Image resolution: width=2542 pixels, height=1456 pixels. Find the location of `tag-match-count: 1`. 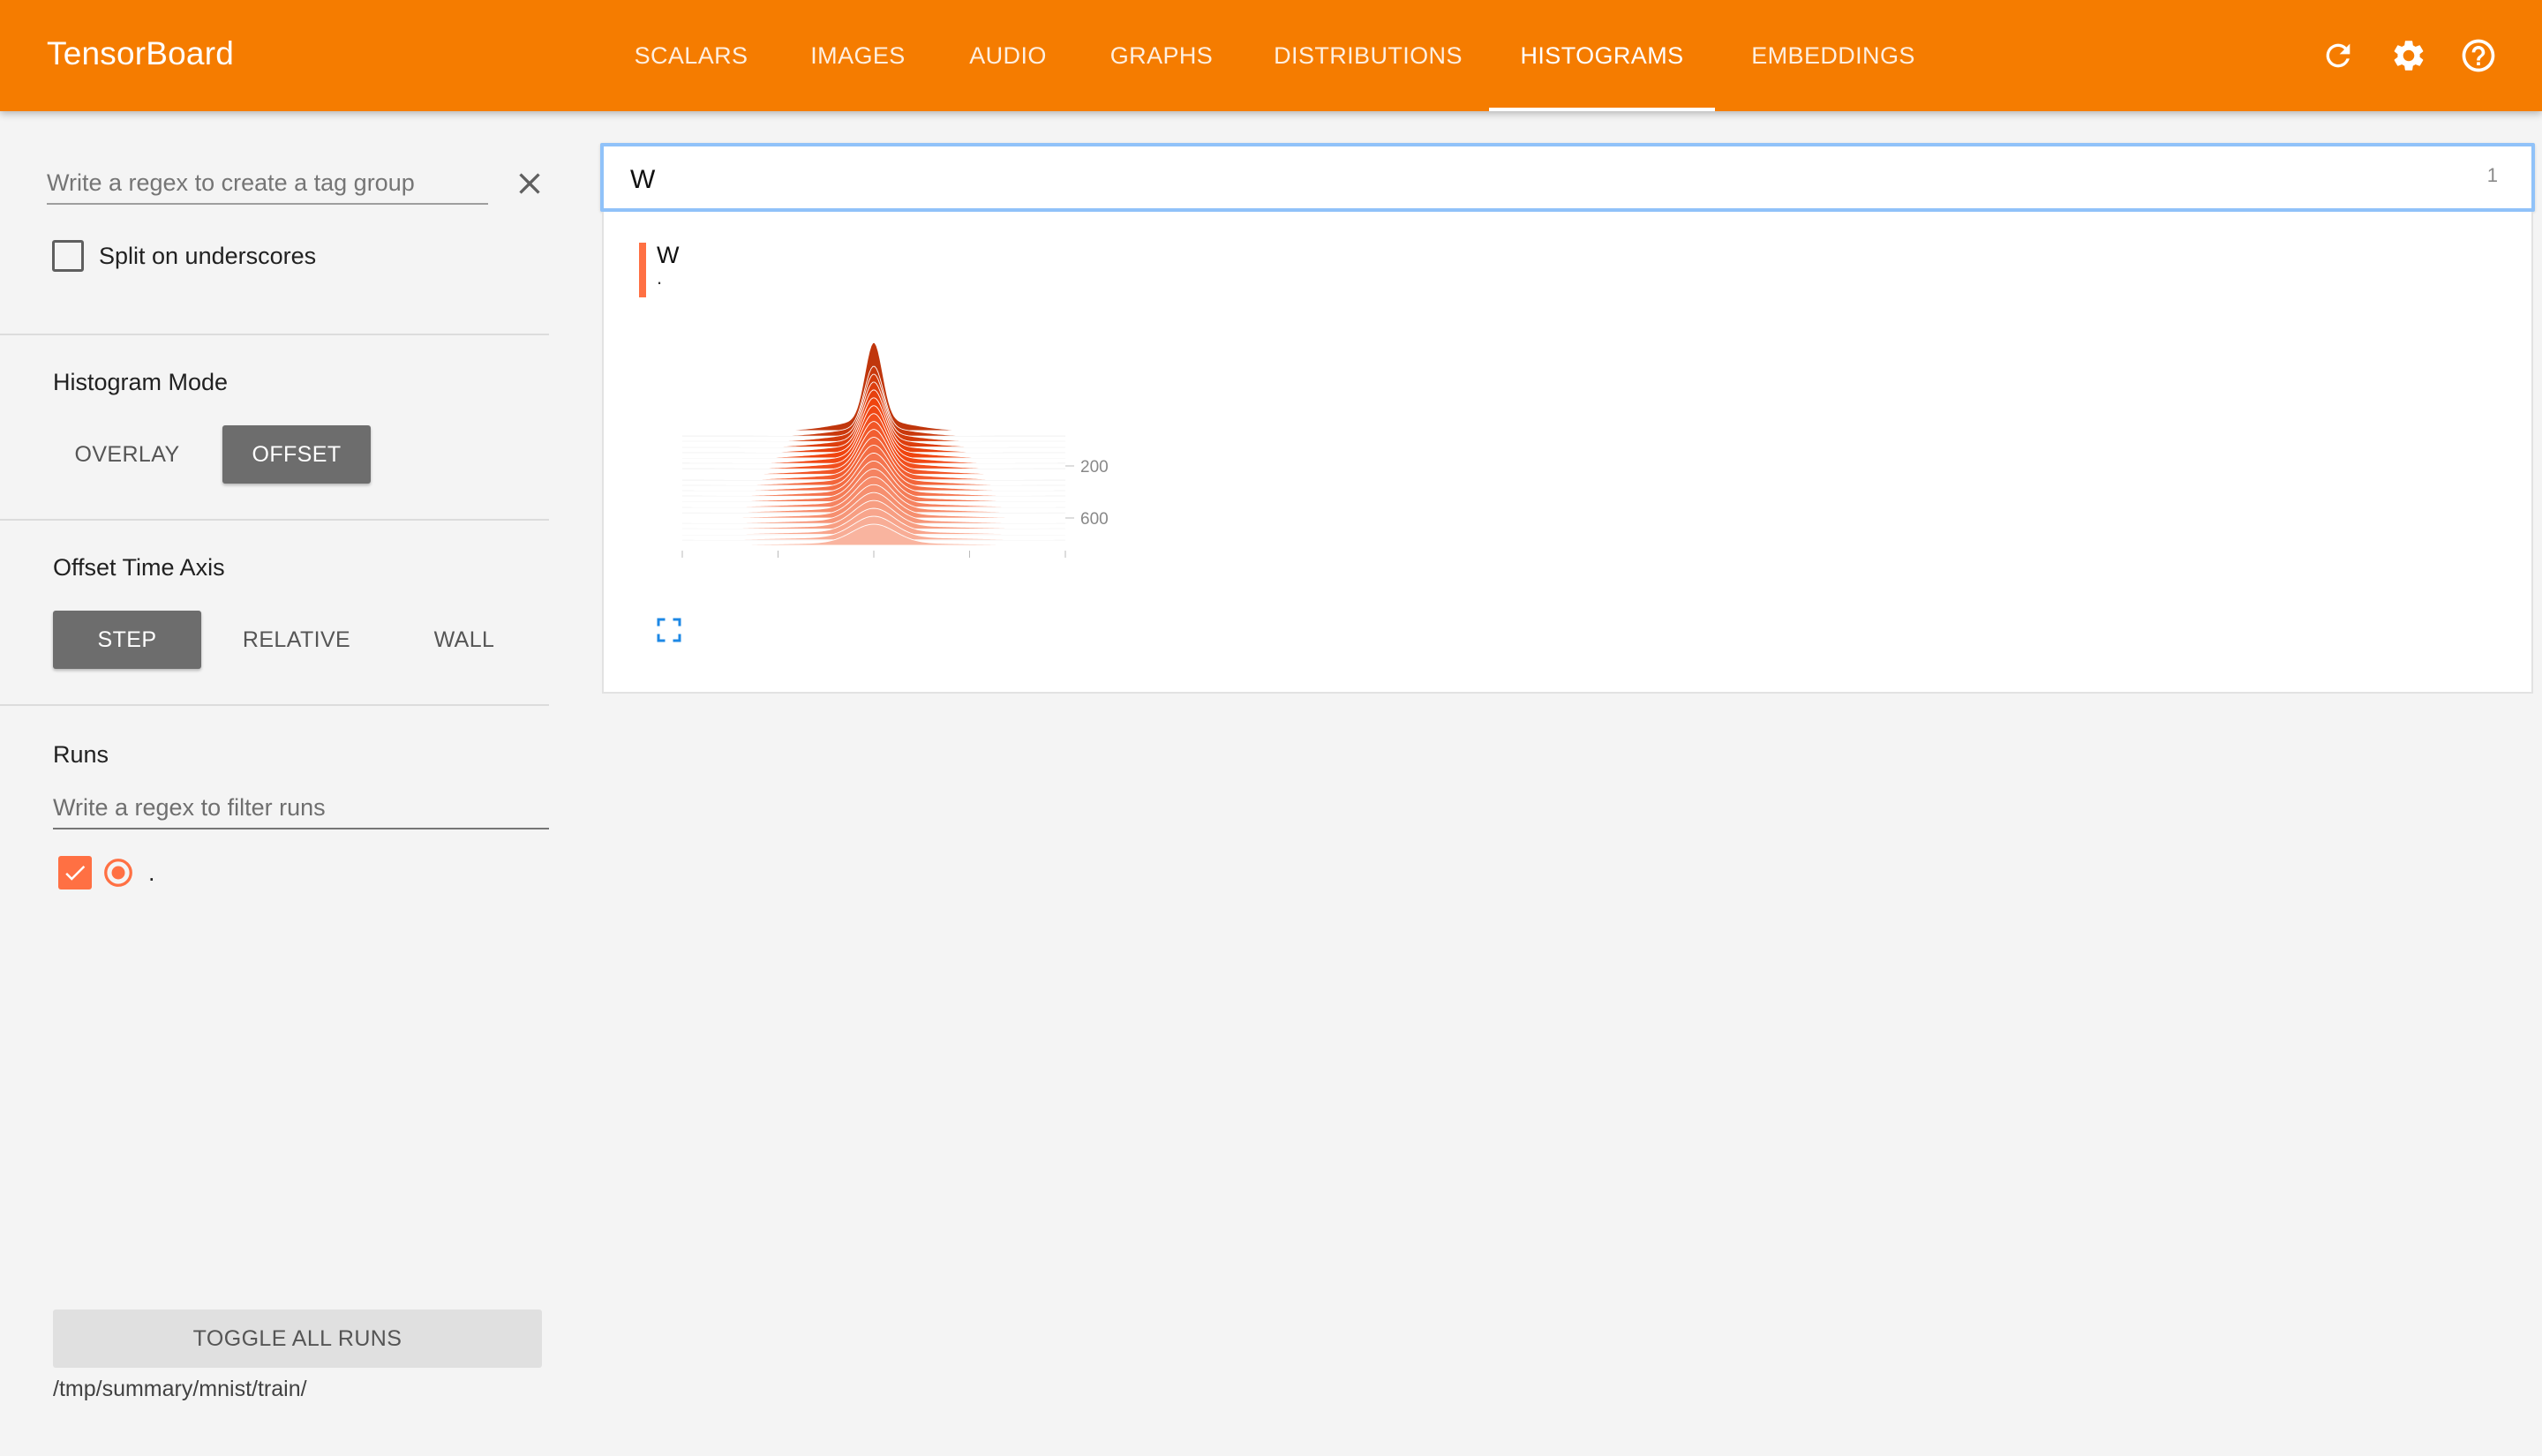

tag-match-count: 1 is located at coordinates (2492, 175).